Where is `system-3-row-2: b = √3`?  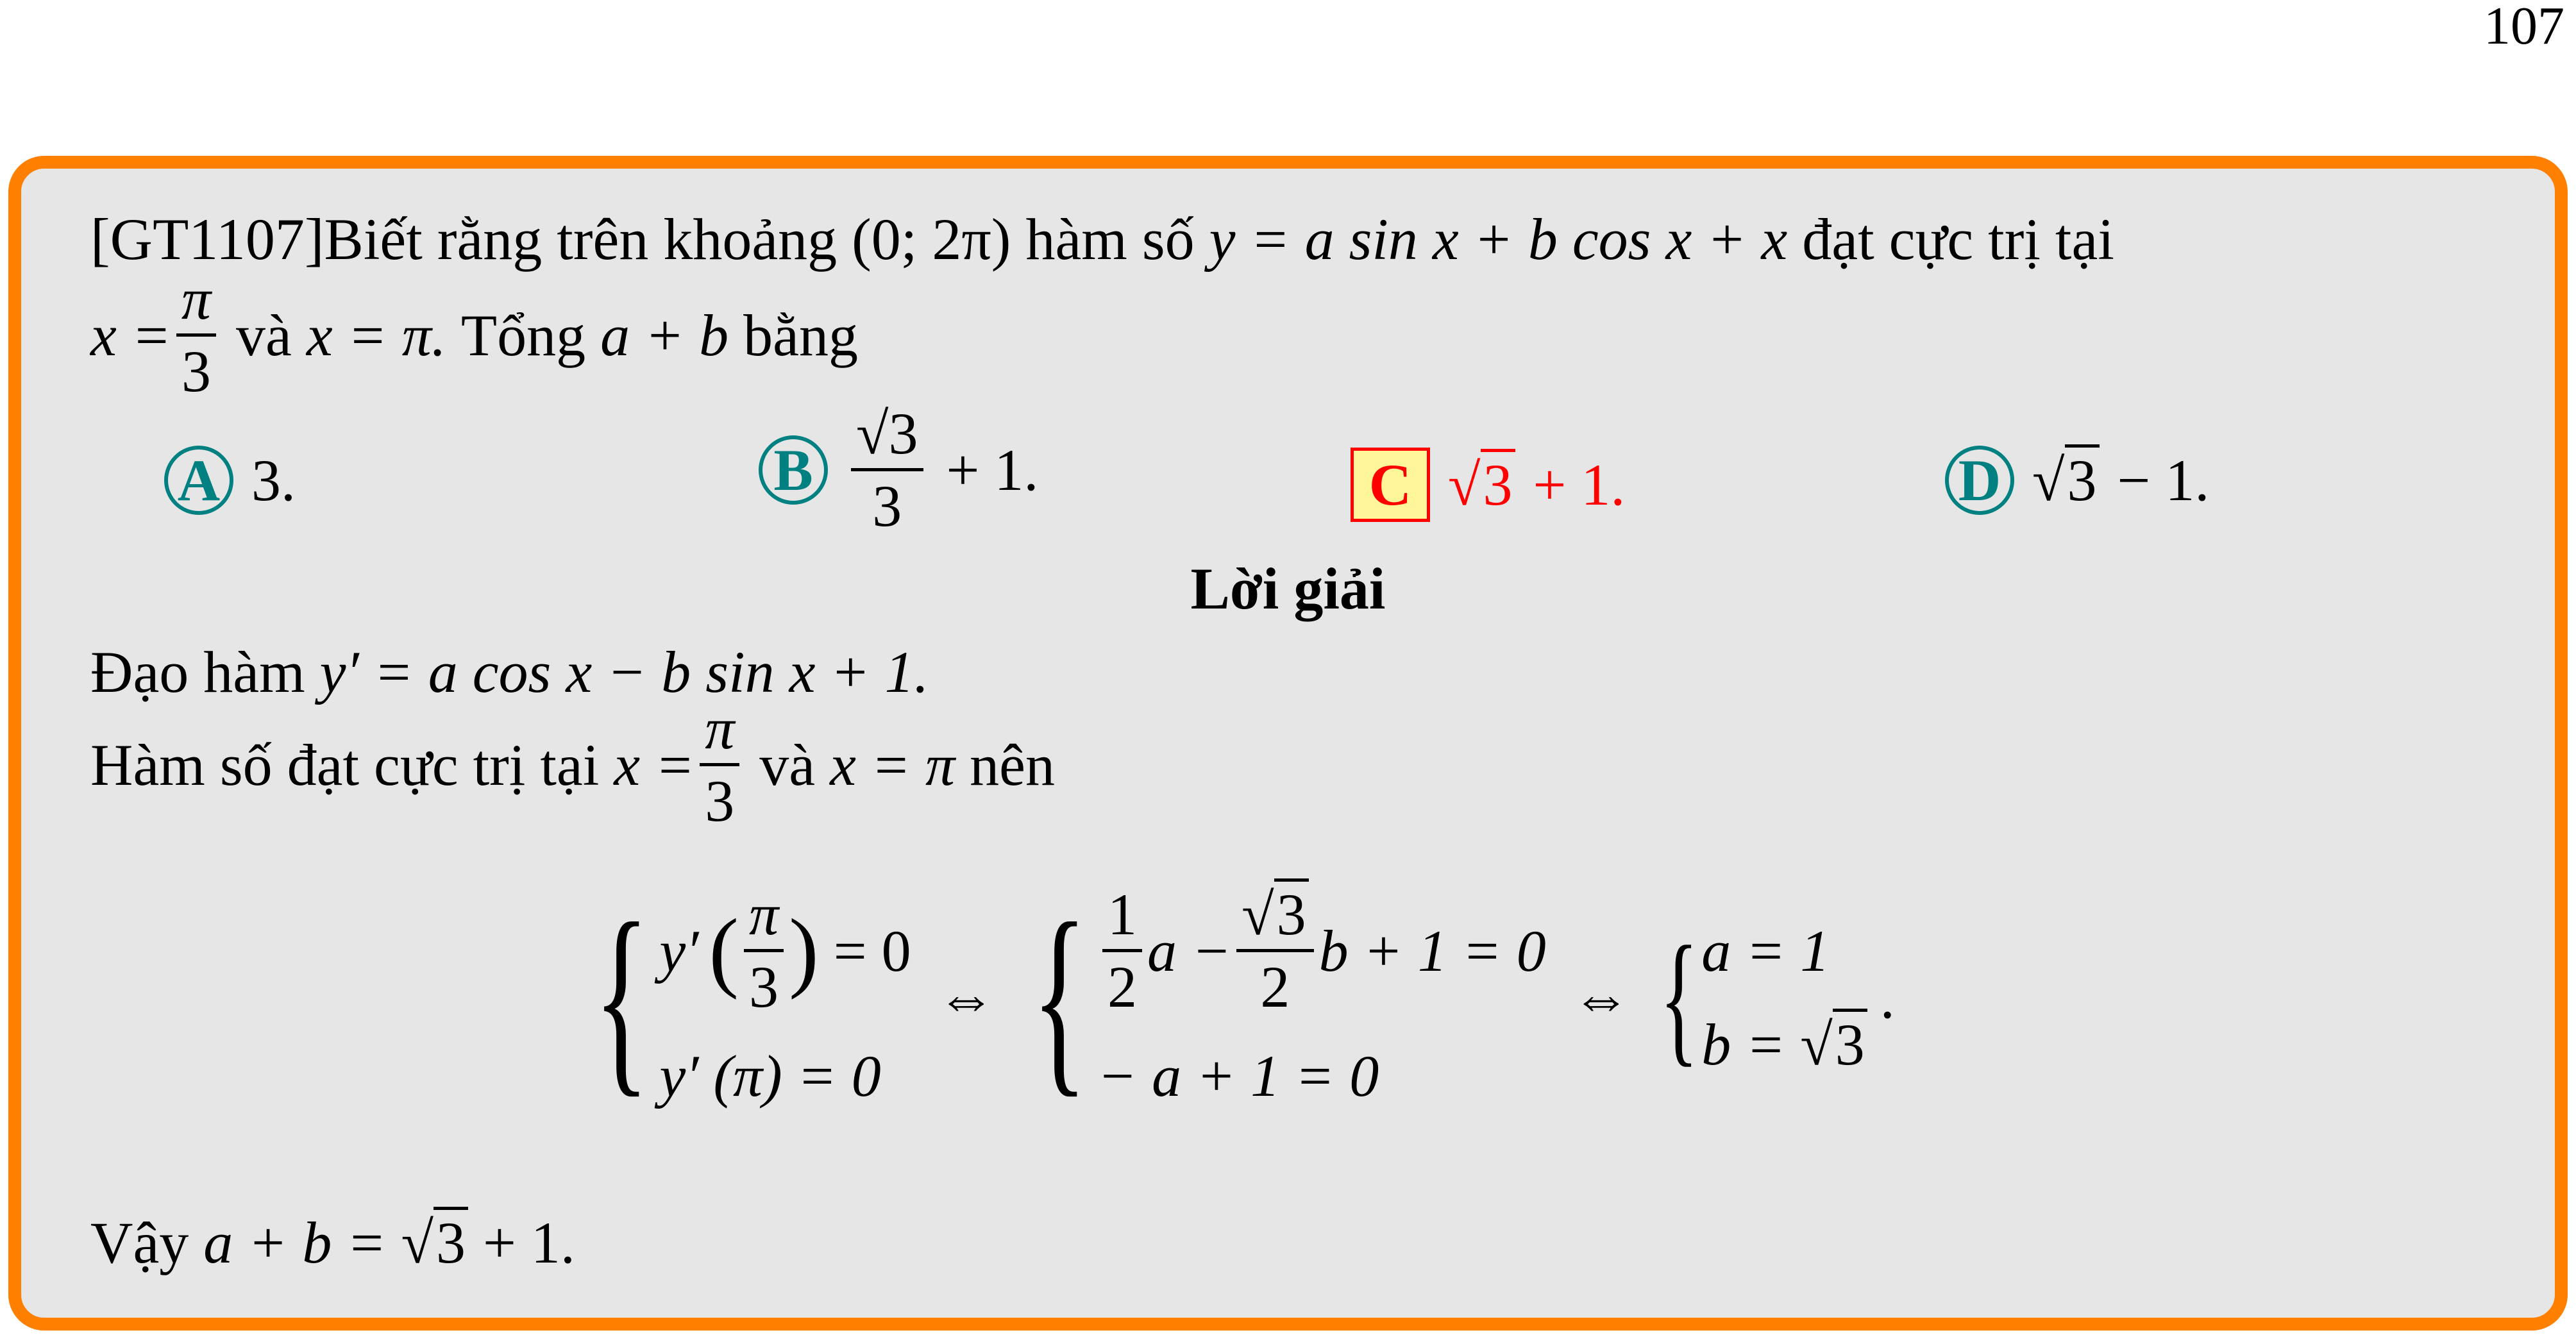
system-3-row-2: b = √3 is located at coordinates (1784, 1043).